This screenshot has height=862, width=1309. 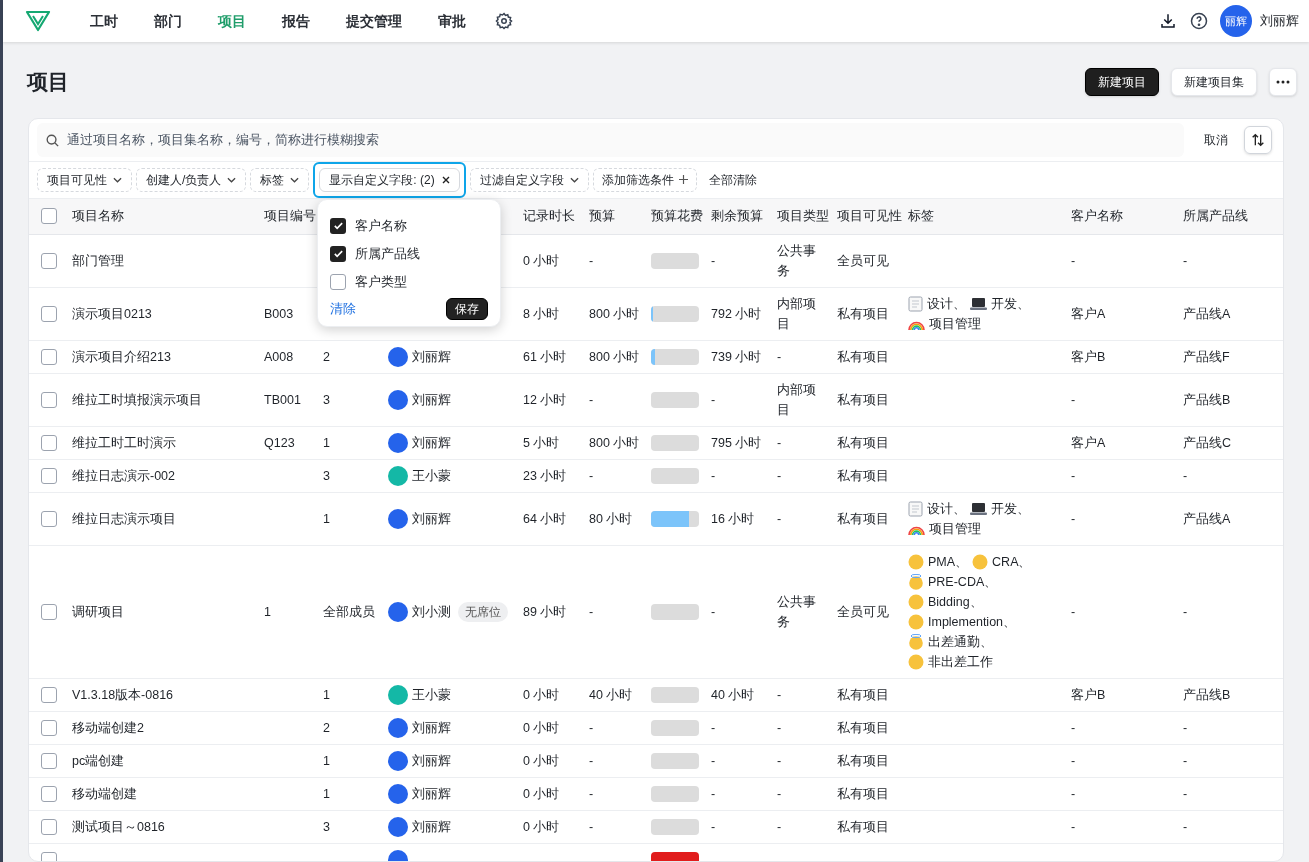 What do you see at coordinates (296, 21) in the screenshot?
I see `nav-tab: 报告` at bounding box center [296, 21].